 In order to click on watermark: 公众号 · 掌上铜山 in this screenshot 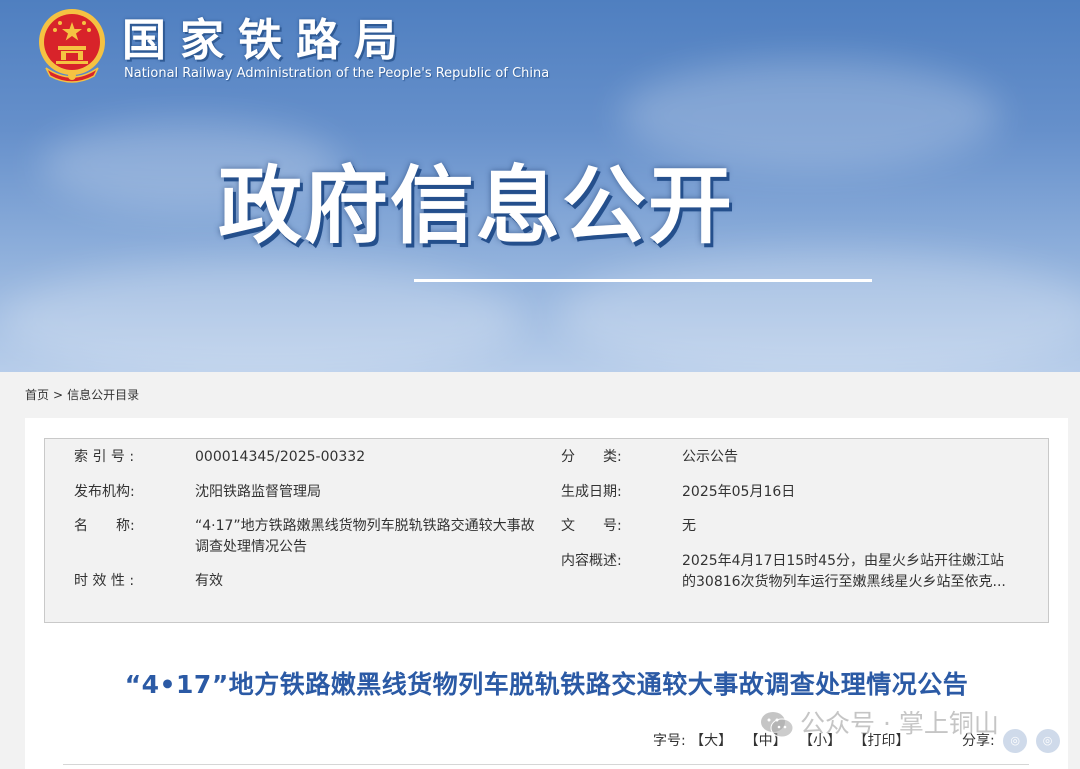, I will do `click(879, 724)`.